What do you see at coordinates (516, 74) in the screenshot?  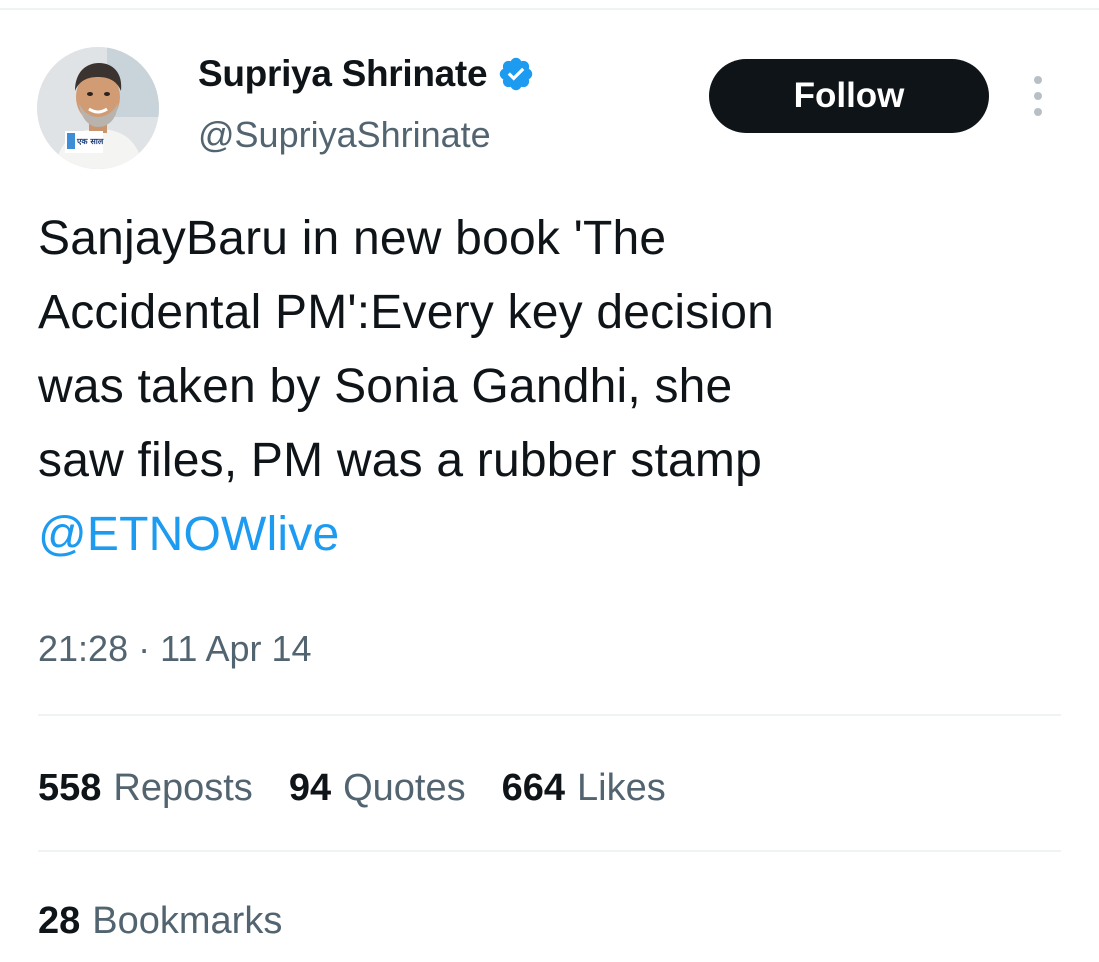 I see `verified-badge-icon` at bounding box center [516, 74].